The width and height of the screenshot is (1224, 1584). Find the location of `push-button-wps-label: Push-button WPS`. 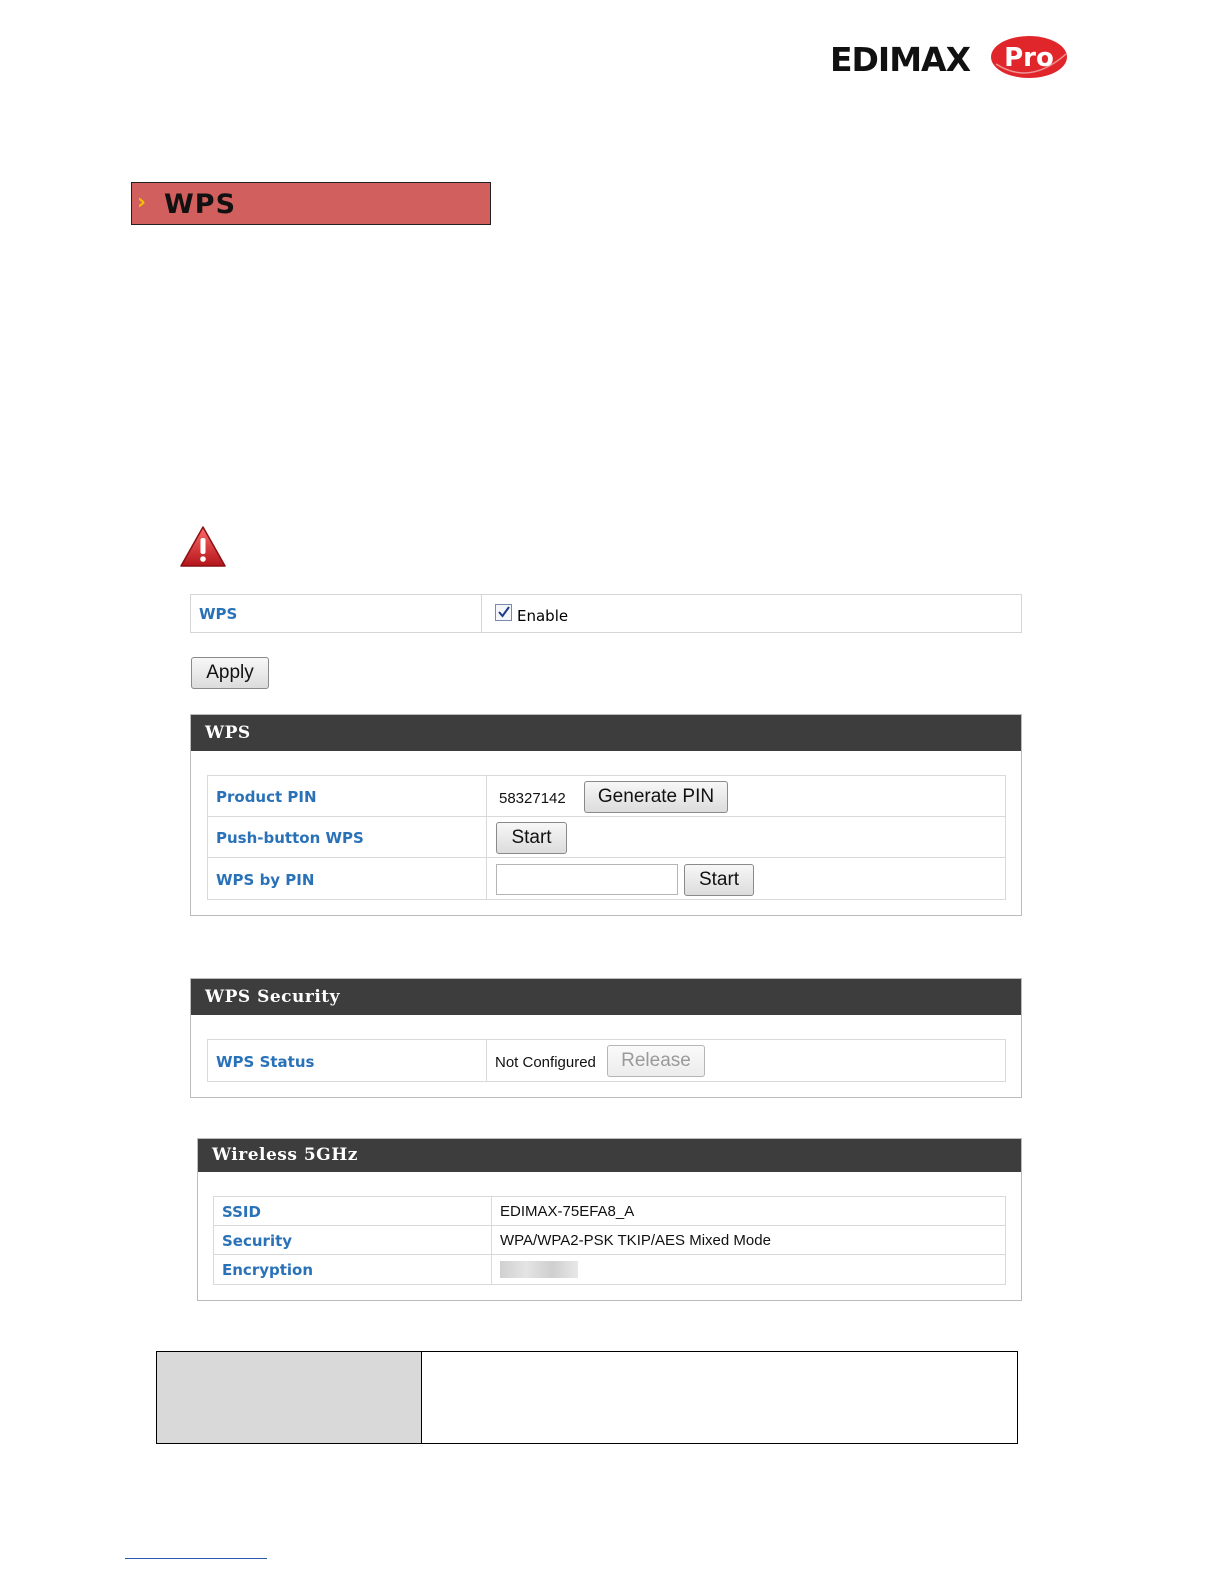

push-button-wps-label: Push-button WPS is located at coordinates (290, 838).